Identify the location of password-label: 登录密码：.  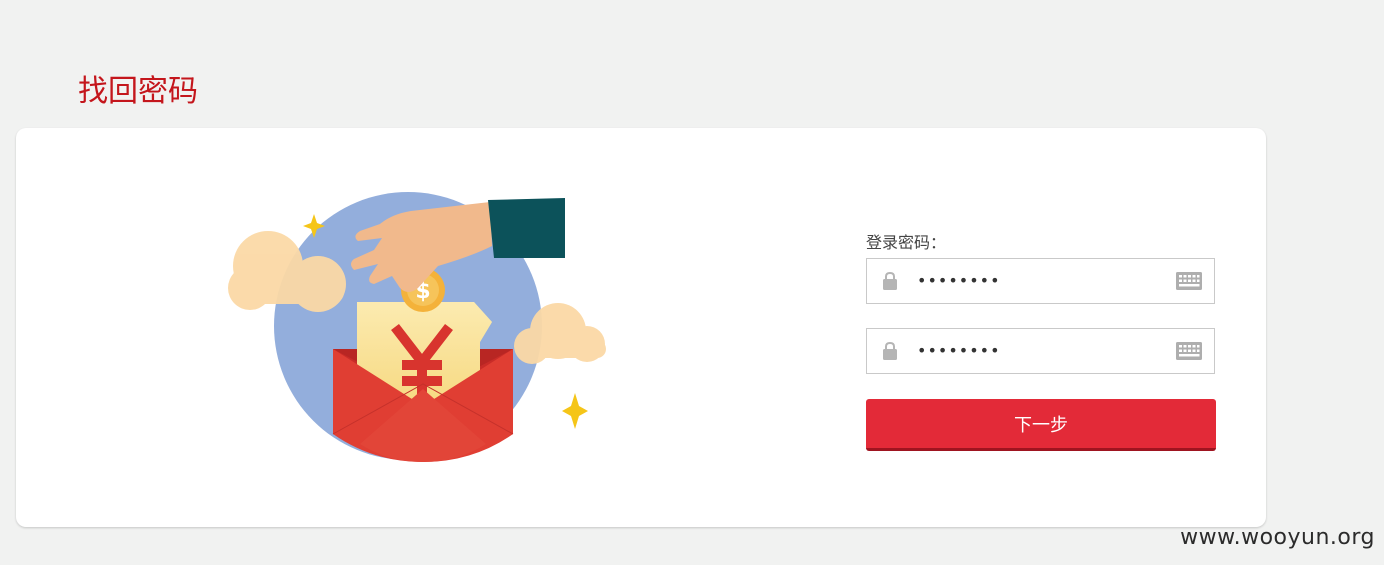
(906, 242).